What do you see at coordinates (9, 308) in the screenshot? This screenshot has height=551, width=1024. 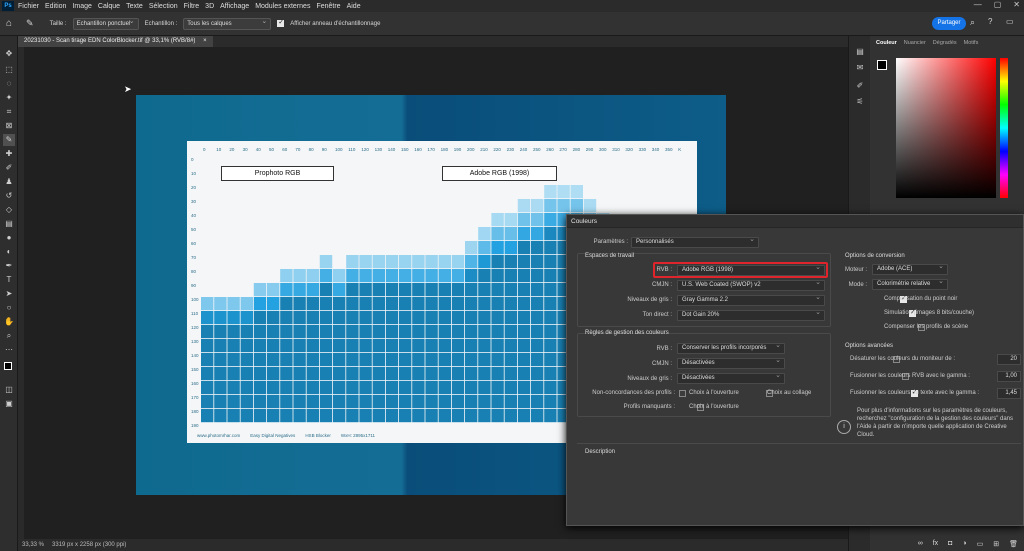 I see `shape-tool-icon: ○` at bounding box center [9, 308].